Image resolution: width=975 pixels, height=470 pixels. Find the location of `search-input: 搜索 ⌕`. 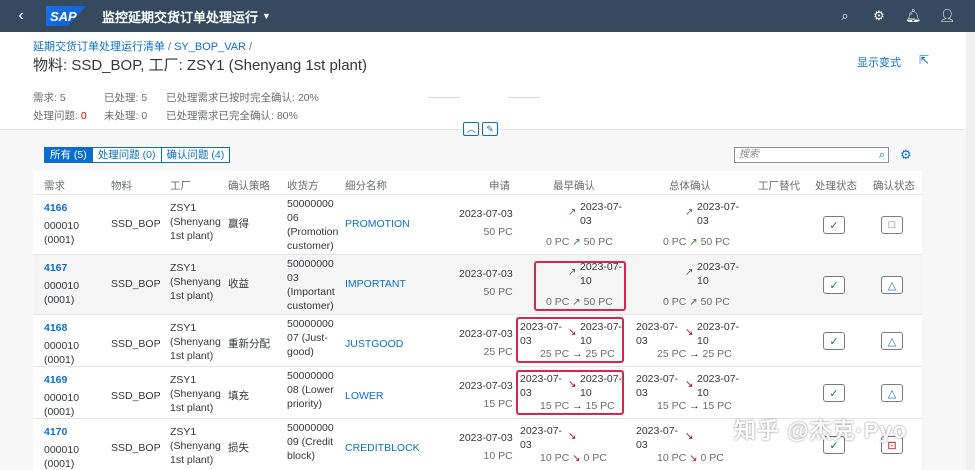

search-input: 搜索 ⌕ is located at coordinates (811, 155).